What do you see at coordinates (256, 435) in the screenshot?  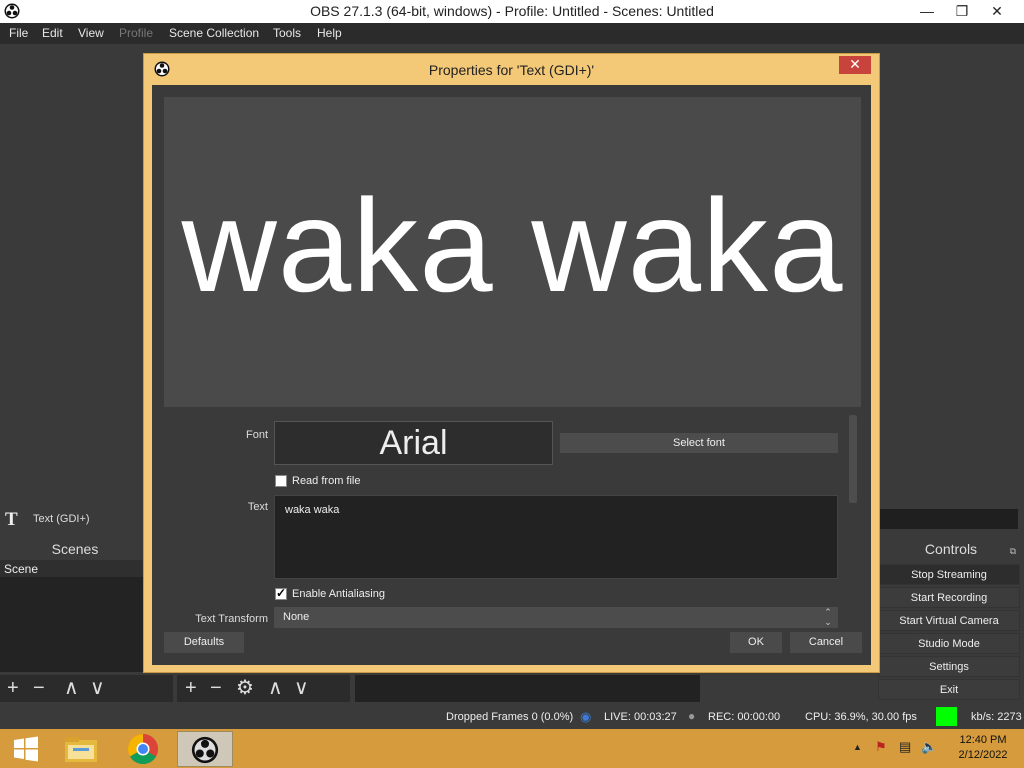 I see `font-label: Font` at bounding box center [256, 435].